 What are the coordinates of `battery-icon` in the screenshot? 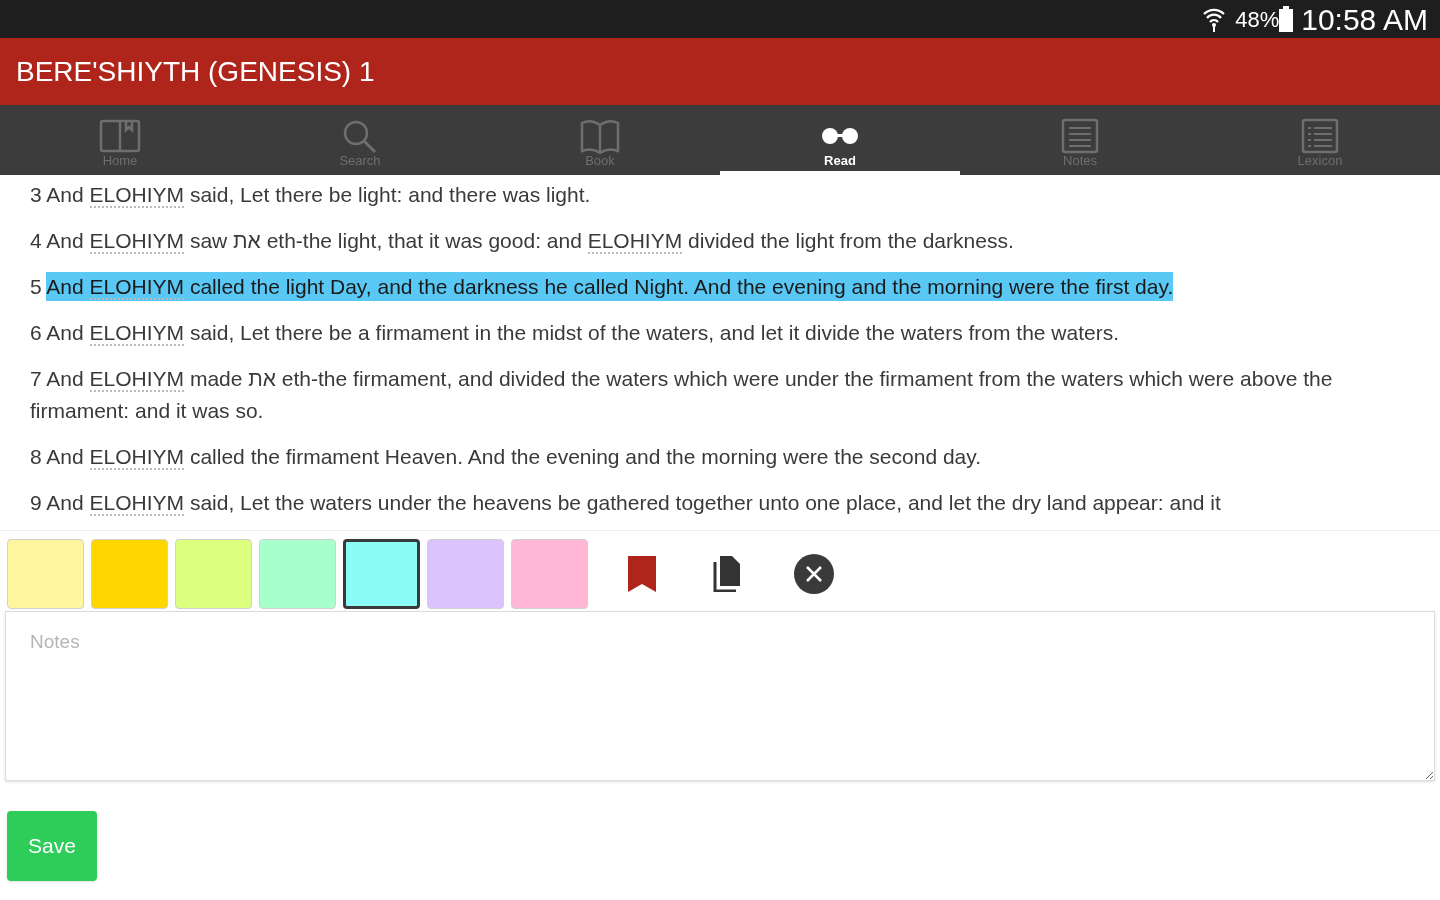 It's located at (1286, 19).